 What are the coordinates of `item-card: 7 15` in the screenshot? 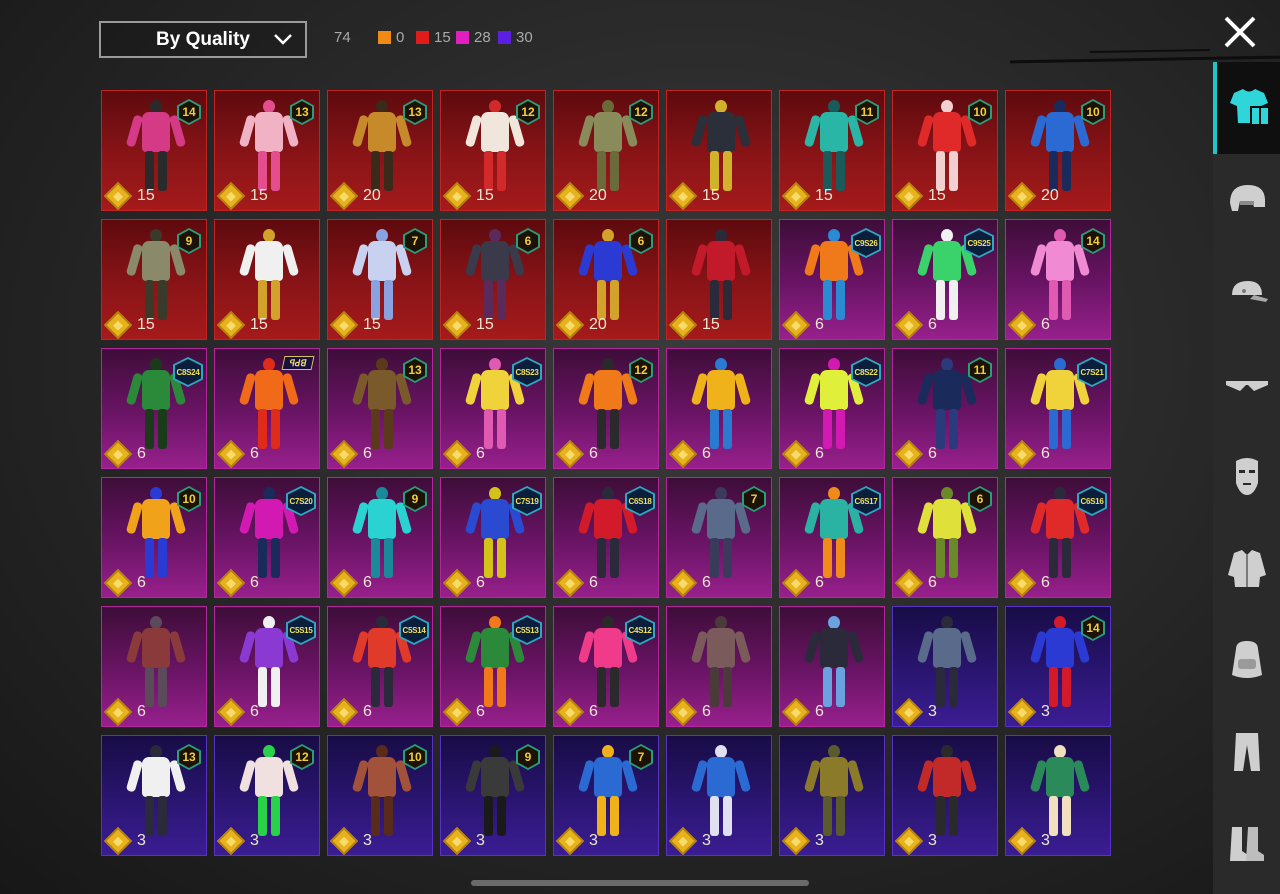 It's located at (380, 279).